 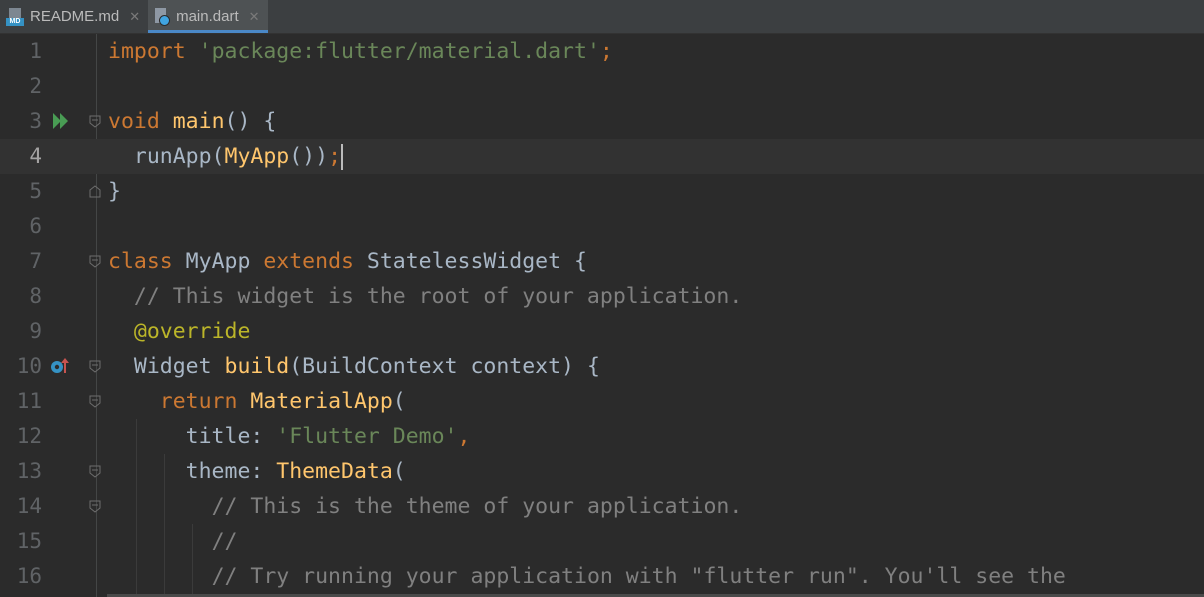 I want to click on line-number: 2, so click(x=35, y=86).